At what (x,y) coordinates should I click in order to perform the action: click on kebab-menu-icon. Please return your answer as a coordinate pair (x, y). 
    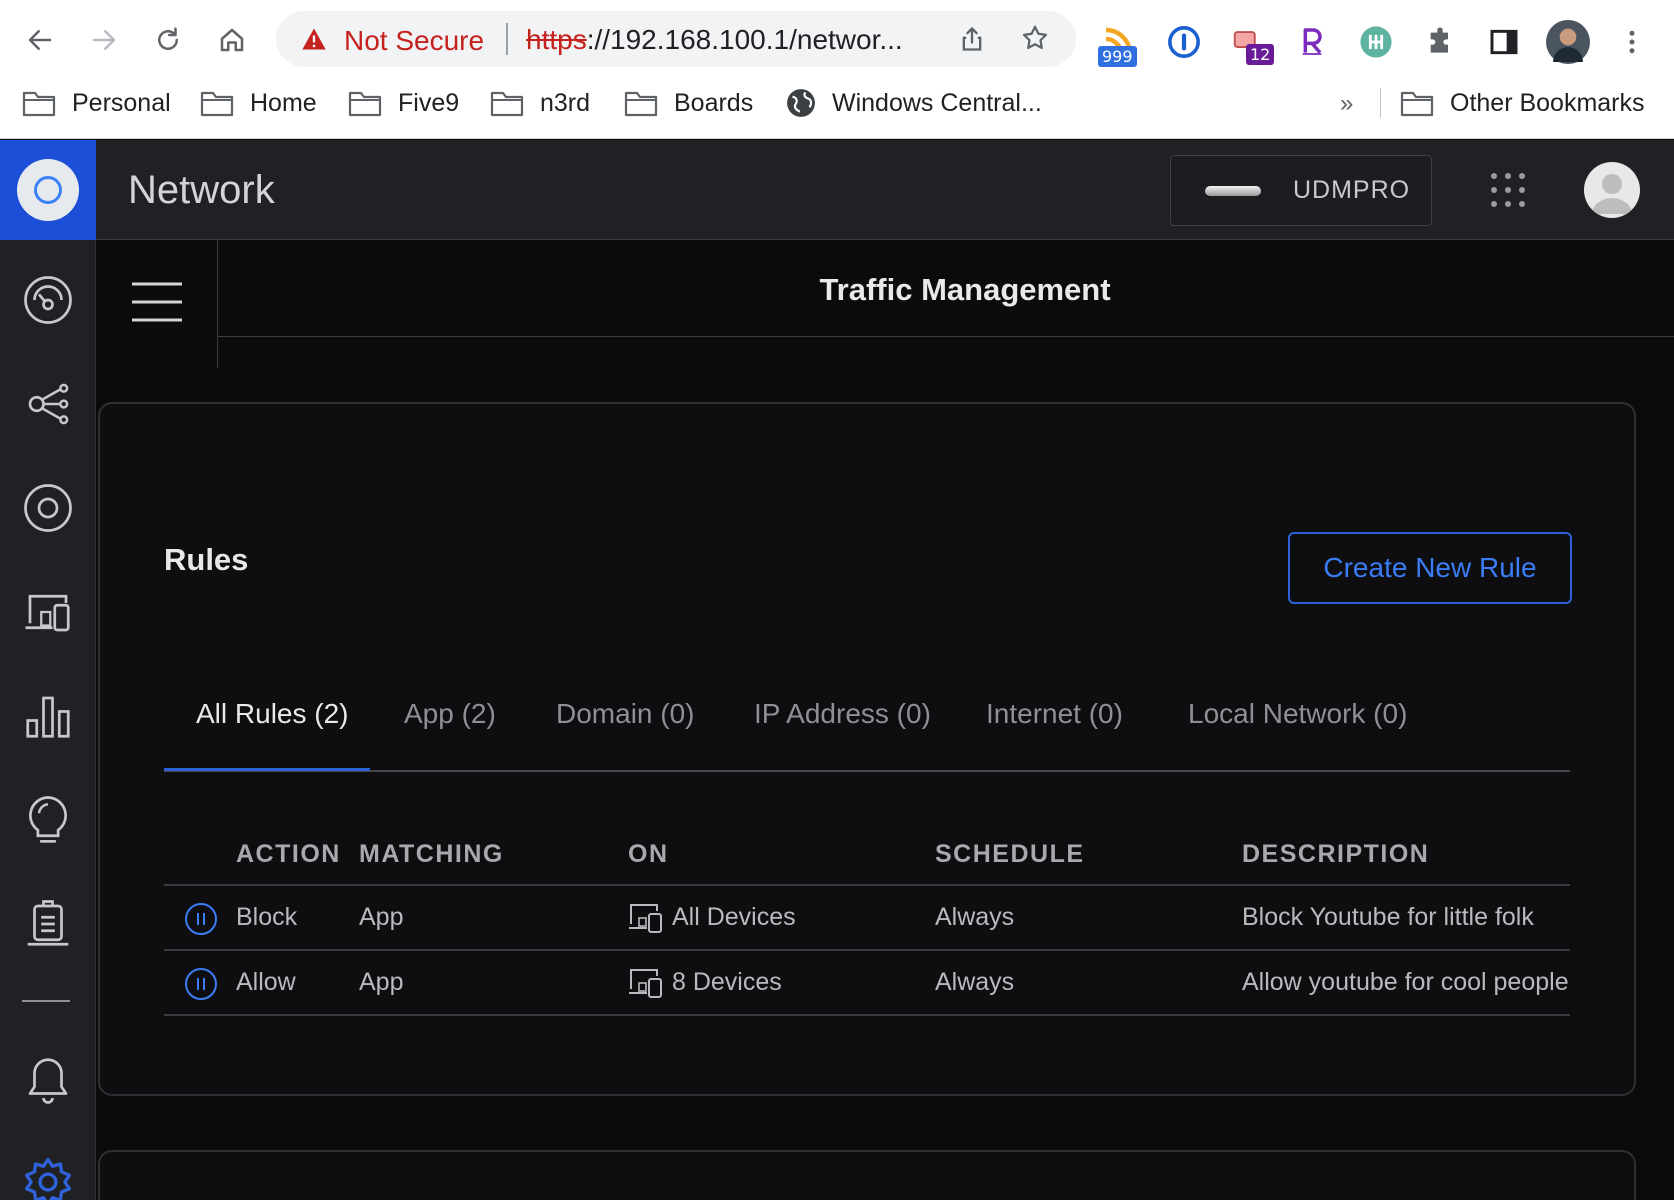
    Looking at the image, I should click on (1632, 42).